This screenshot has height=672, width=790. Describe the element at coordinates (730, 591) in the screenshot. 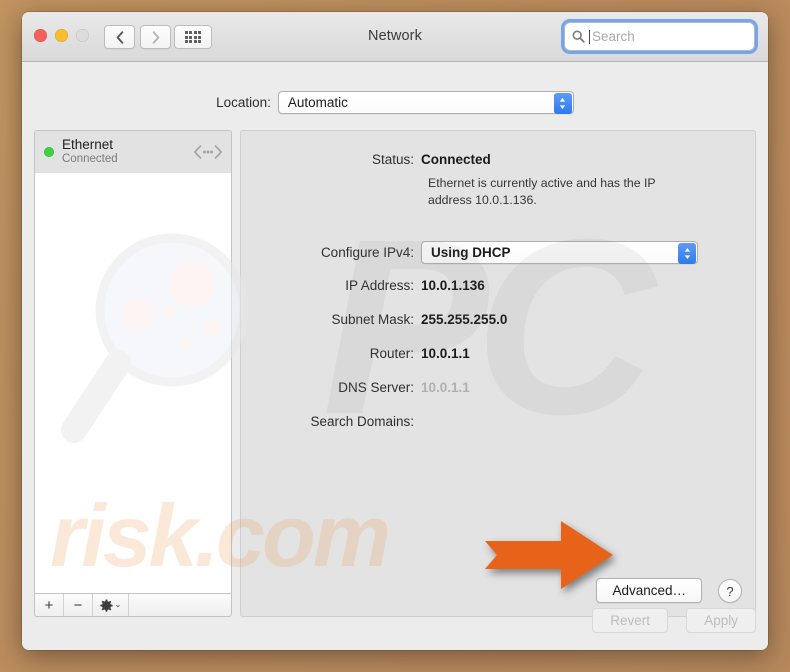

I see `help-button: ?` at that location.